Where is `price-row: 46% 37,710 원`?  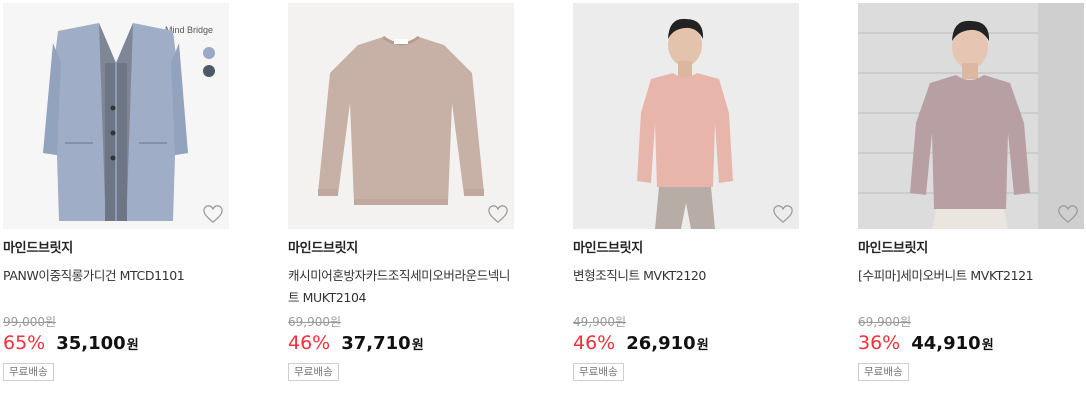
price-row: 46% 37,710 원 is located at coordinates (402, 345).